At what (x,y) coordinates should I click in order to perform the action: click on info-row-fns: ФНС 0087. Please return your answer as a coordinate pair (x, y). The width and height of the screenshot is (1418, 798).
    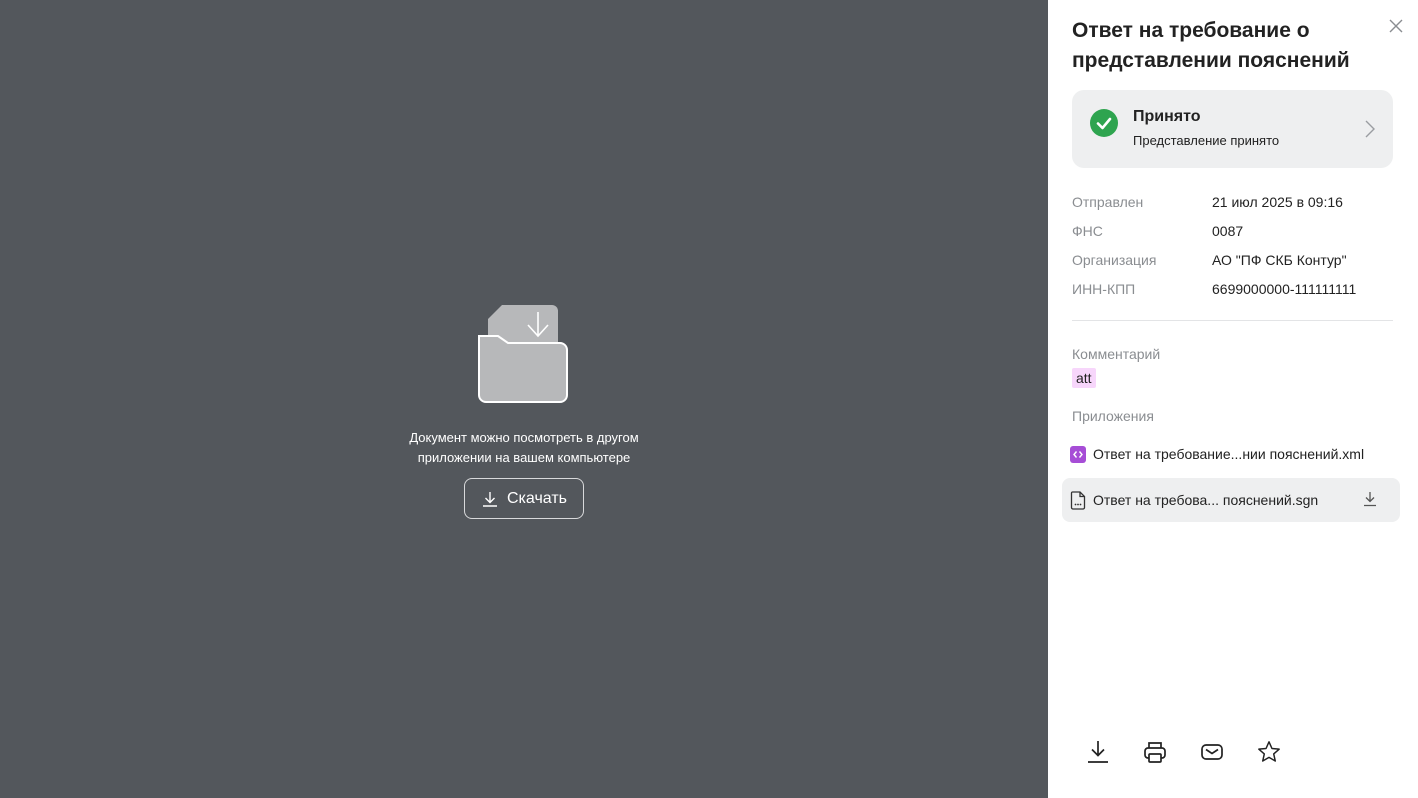
    Looking at the image, I should click on (1237, 230).